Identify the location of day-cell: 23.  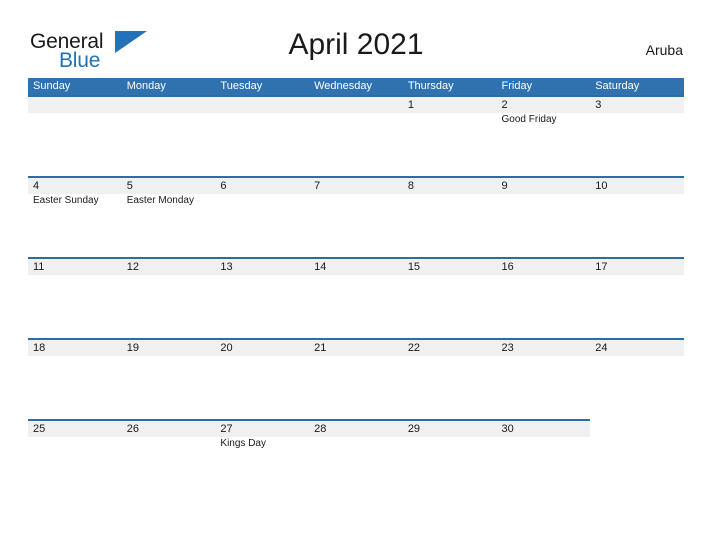
(544, 378).